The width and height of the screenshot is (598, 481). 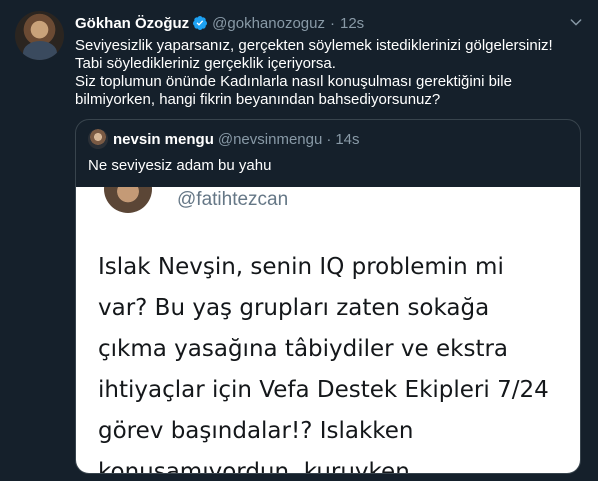 What do you see at coordinates (233, 199) in the screenshot?
I see `image-handle: @fatihtezcan` at bounding box center [233, 199].